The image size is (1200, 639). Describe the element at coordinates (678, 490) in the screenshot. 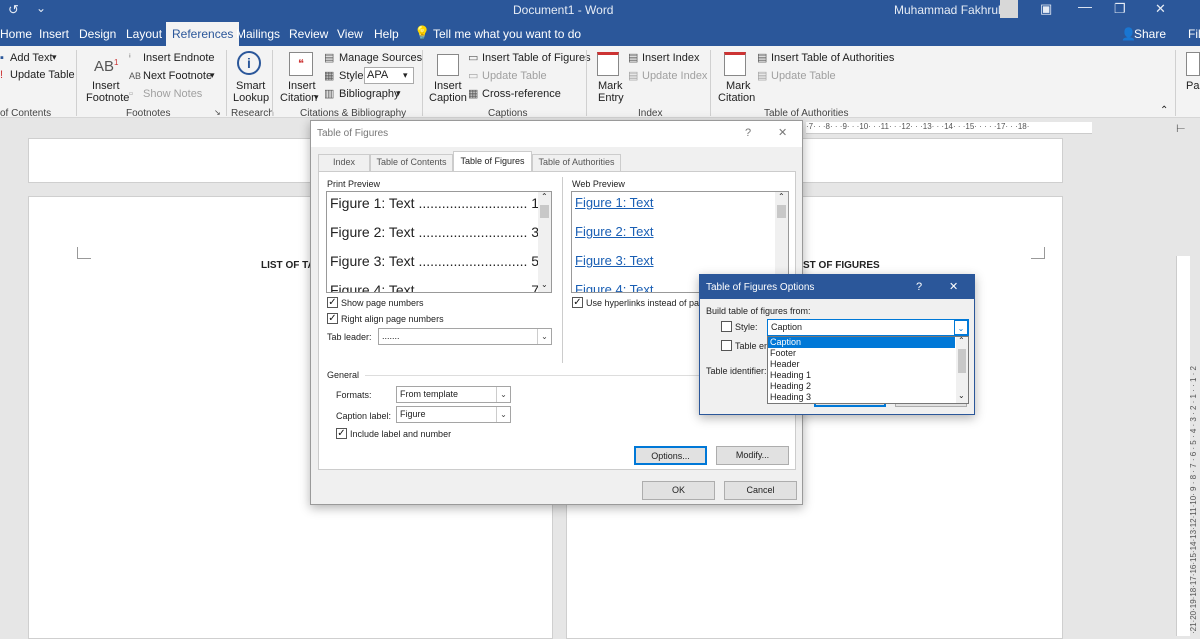

I see `ok-button: OK` at that location.